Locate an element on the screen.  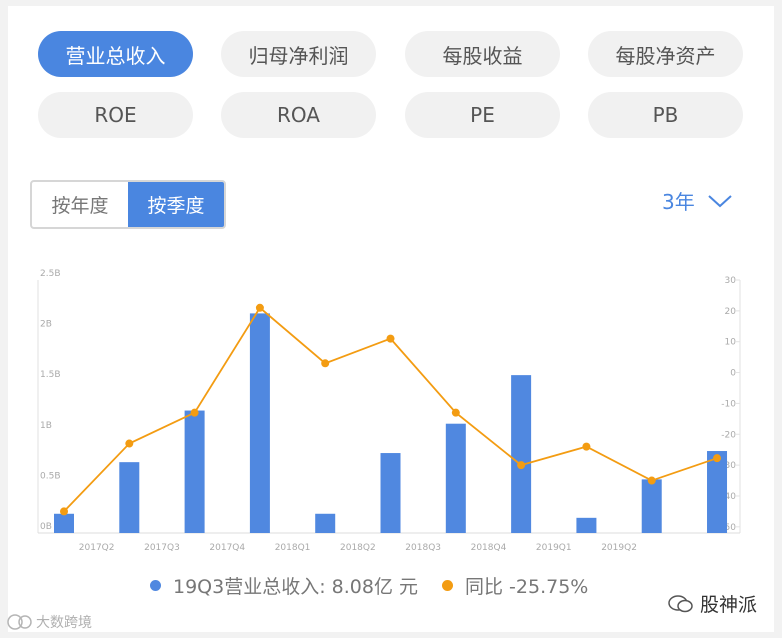
y-left-tick-label: 0.5B is located at coordinates (50, 476).